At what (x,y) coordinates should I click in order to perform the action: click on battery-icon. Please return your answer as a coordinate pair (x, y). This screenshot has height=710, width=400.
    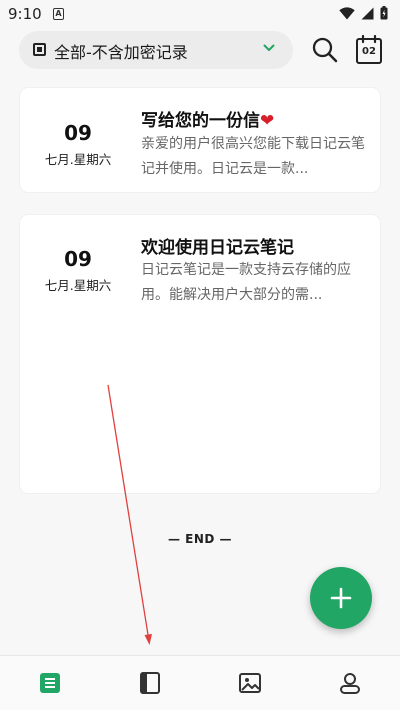
    Looking at the image, I should click on (384, 13).